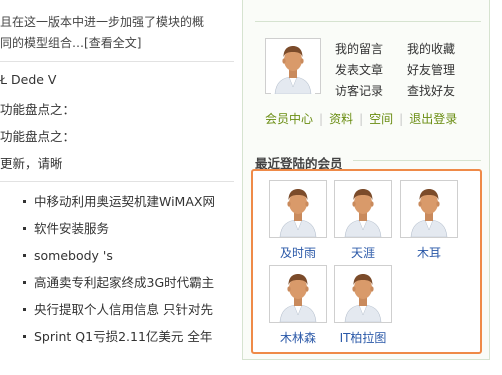 Image resolution: width=502 pixels, height=375 pixels. I want to click on news-item: Sprint Q1亏损2.11亿美元 全年, so click(127, 341).